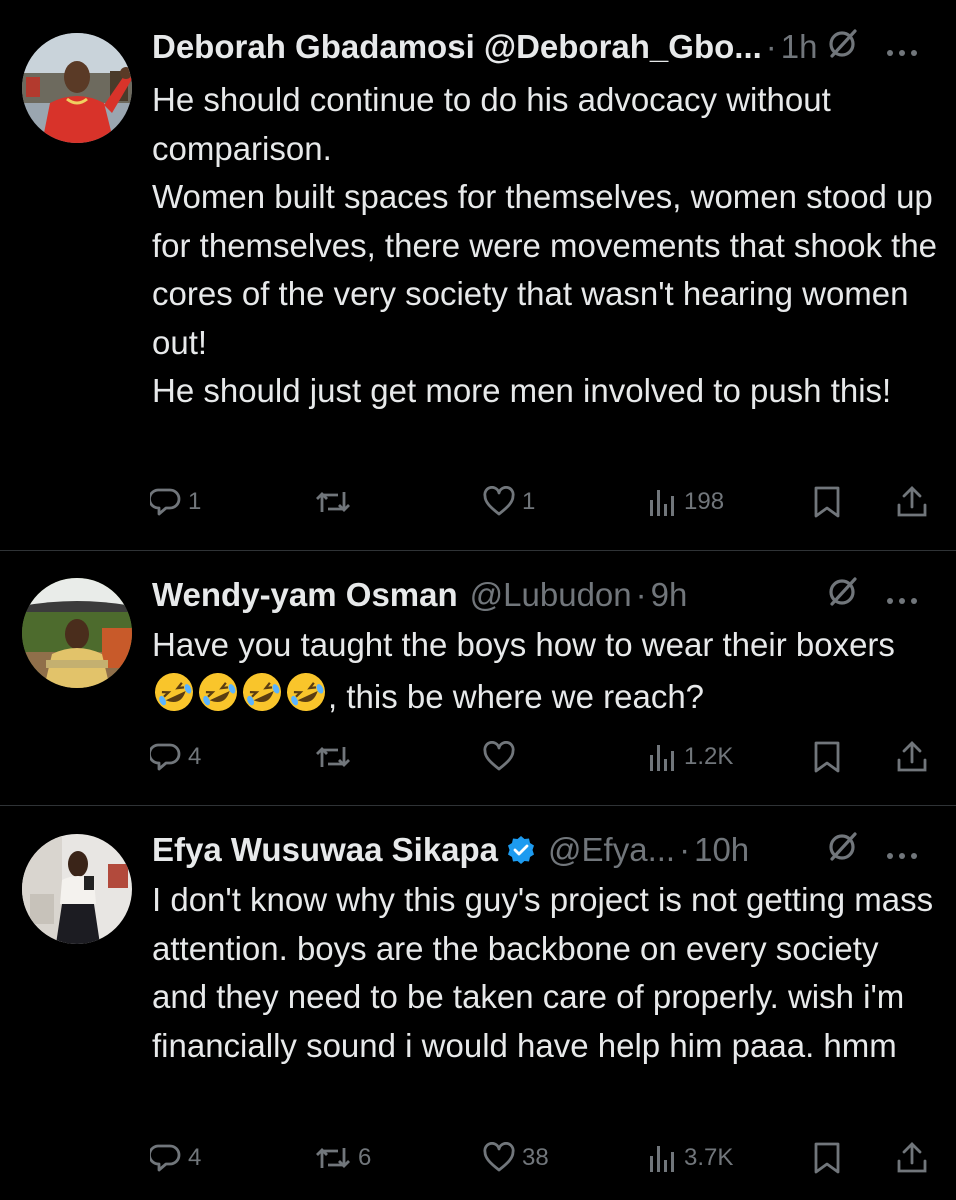  Describe the element at coordinates (195, 501) in the screenshot. I see `reply-count: 1` at that location.